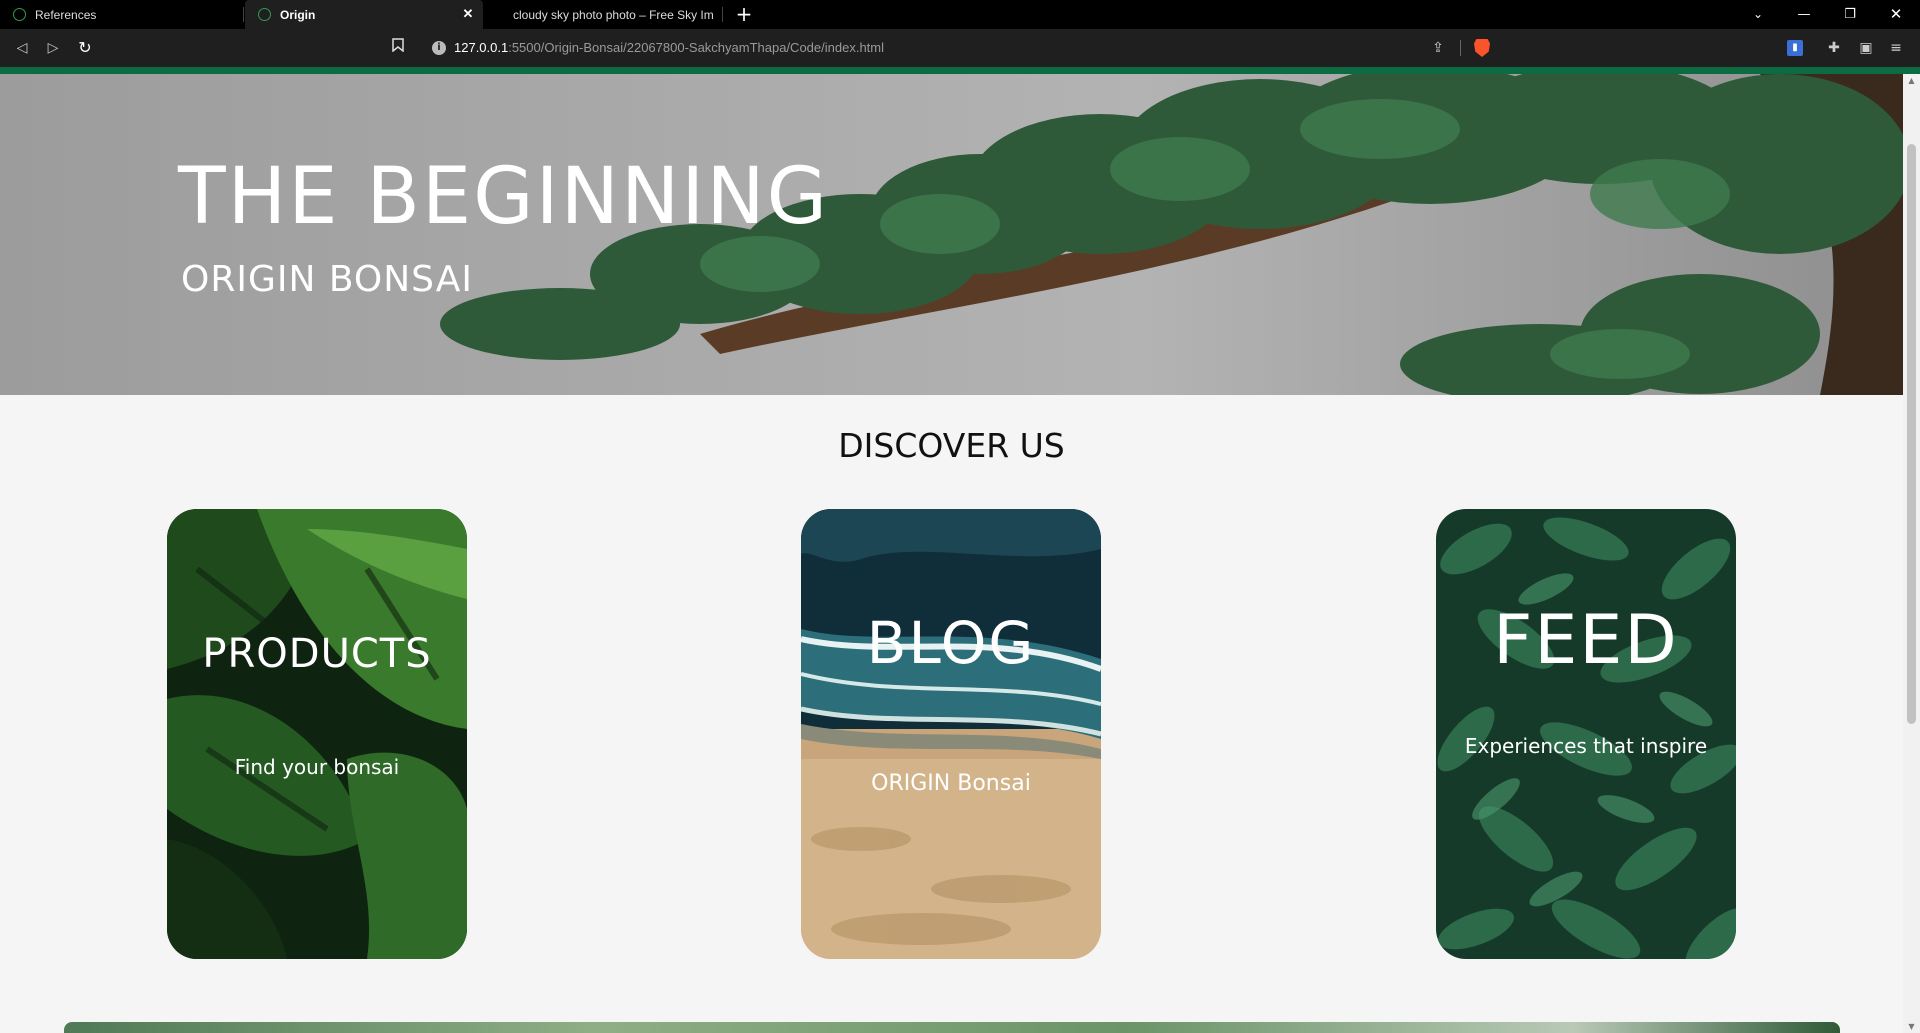  I want to click on site-info-icon: i, so click(439, 48).